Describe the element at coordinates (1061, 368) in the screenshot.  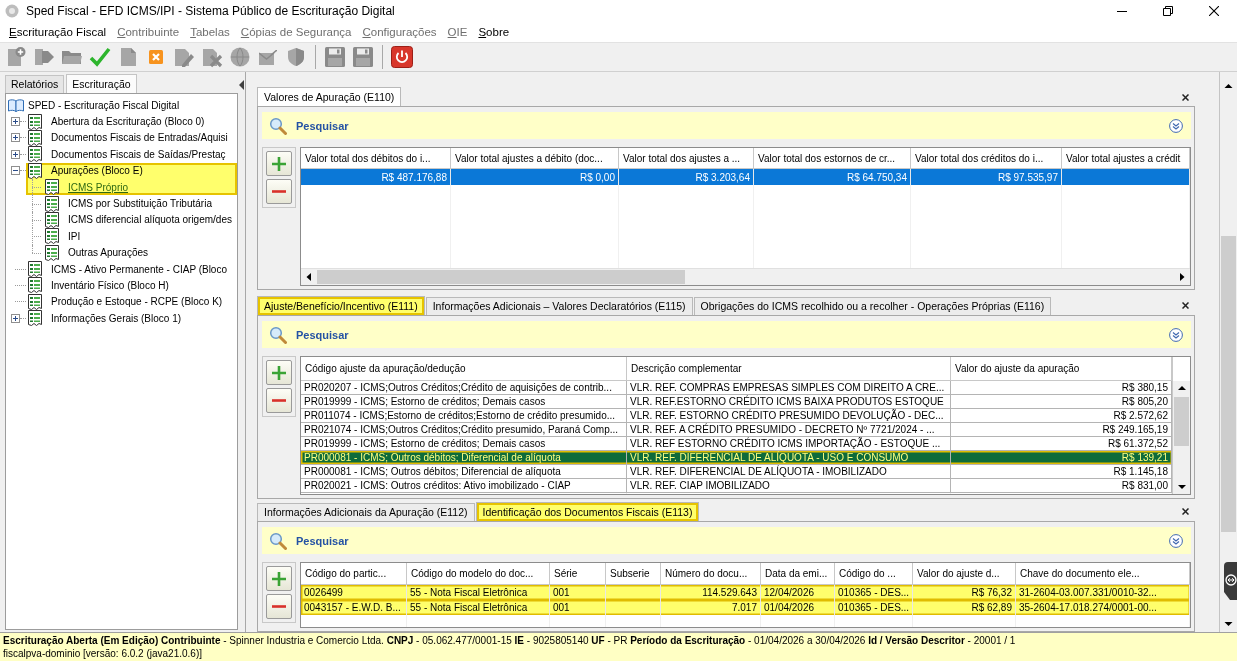
I see `column-header: Valor do ajuste da apuração` at that location.